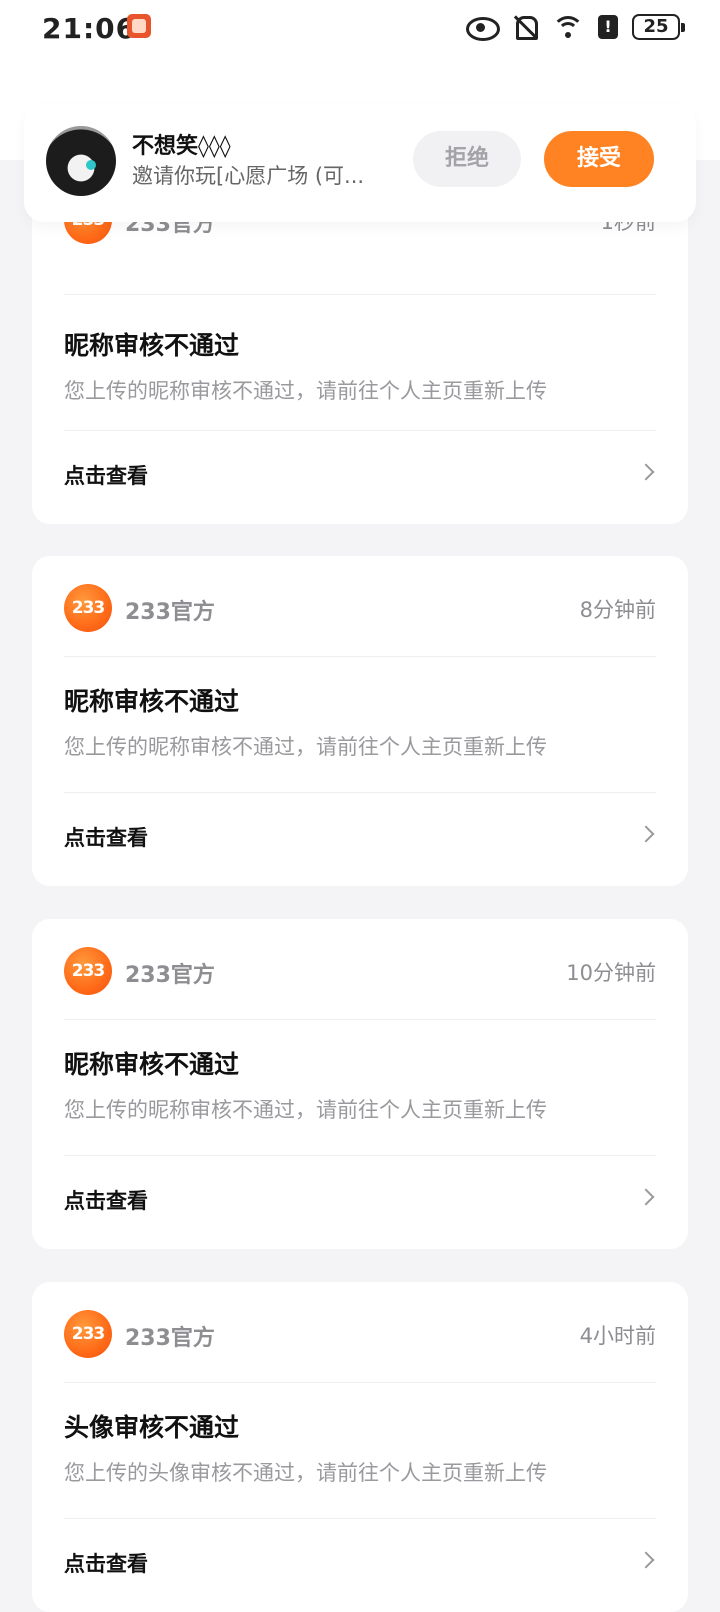 The width and height of the screenshot is (720, 1612). I want to click on message-time: 10分钟前, so click(611, 973).